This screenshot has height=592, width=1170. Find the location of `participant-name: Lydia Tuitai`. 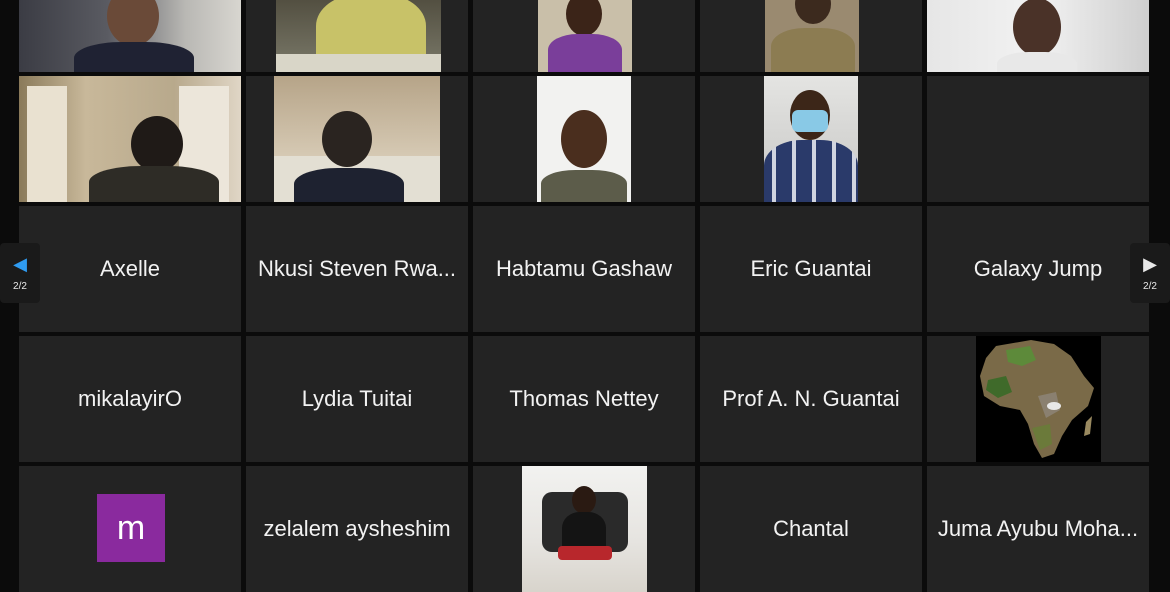

participant-name: Lydia Tuitai is located at coordinates (357, 398).